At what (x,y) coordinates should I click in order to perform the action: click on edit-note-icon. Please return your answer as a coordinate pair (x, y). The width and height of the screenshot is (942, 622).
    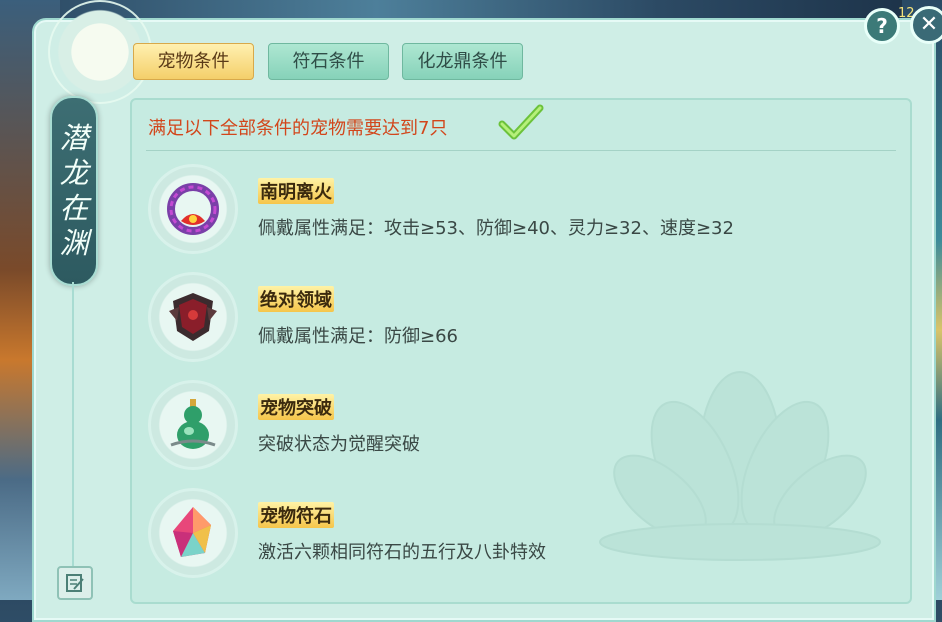
    Looking at the image, I should click on (75, 583).